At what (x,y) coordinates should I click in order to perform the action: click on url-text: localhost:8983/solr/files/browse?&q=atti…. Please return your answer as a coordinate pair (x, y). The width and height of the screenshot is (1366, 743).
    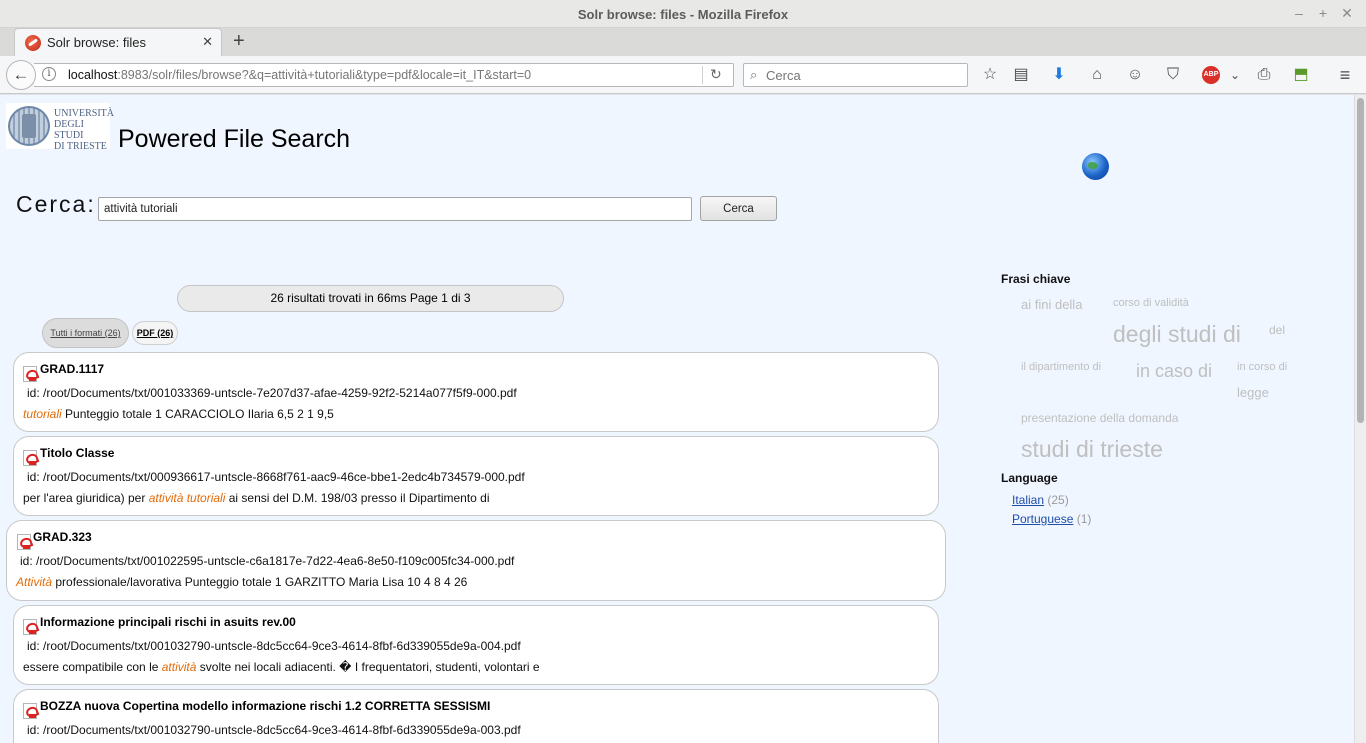
    Looking at the image, I should click on (299, 75).